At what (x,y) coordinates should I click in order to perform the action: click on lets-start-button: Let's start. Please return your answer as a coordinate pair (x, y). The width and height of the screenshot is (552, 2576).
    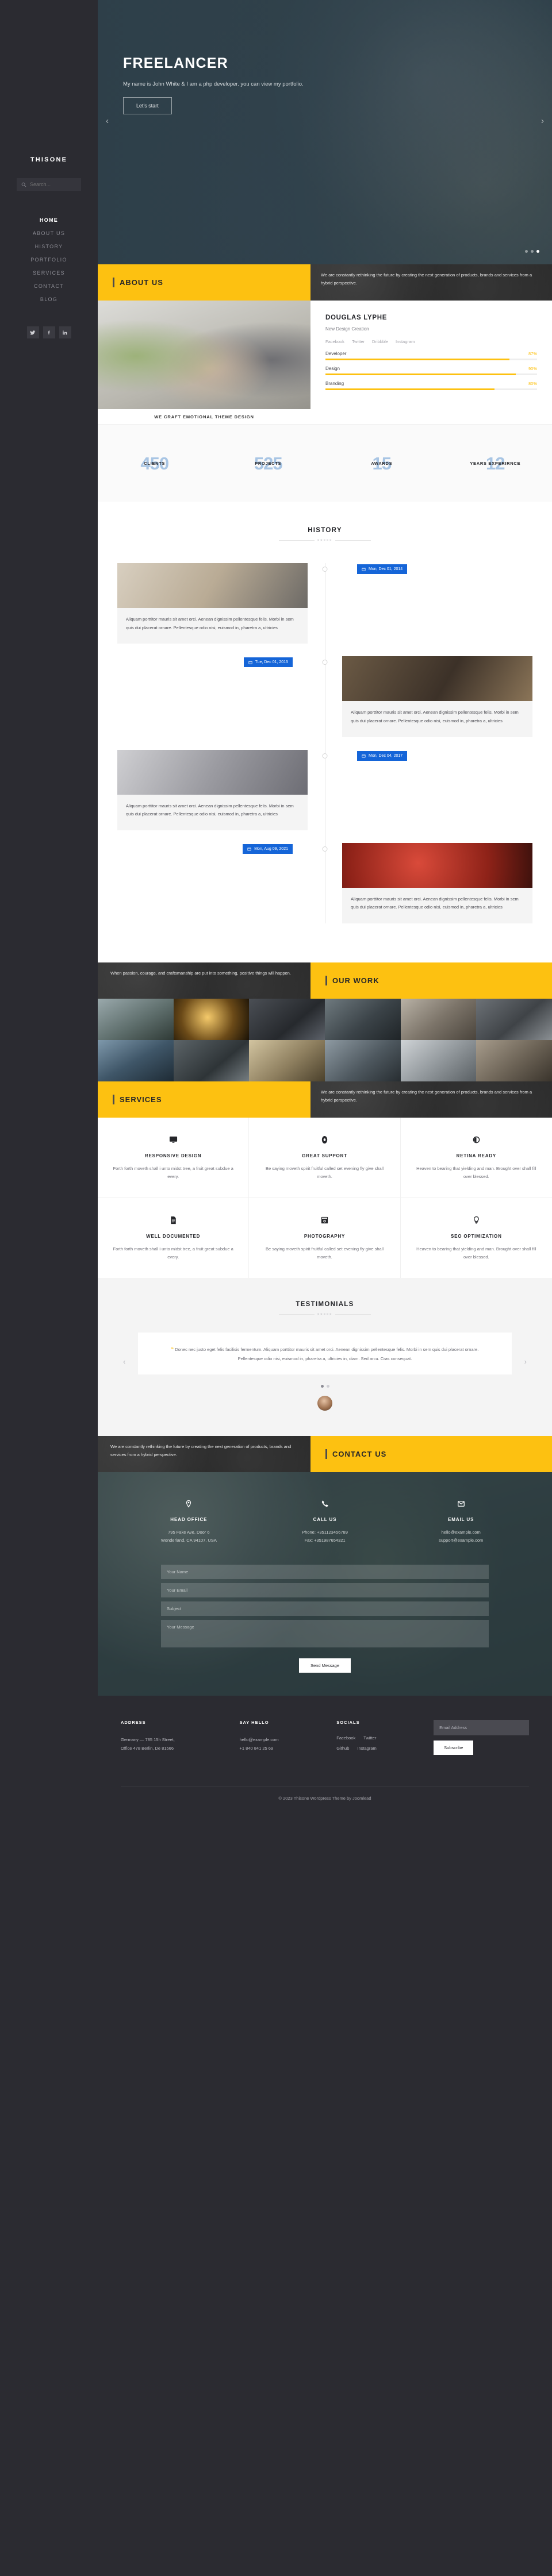
    Looking at the image, I should click on (147, 105).